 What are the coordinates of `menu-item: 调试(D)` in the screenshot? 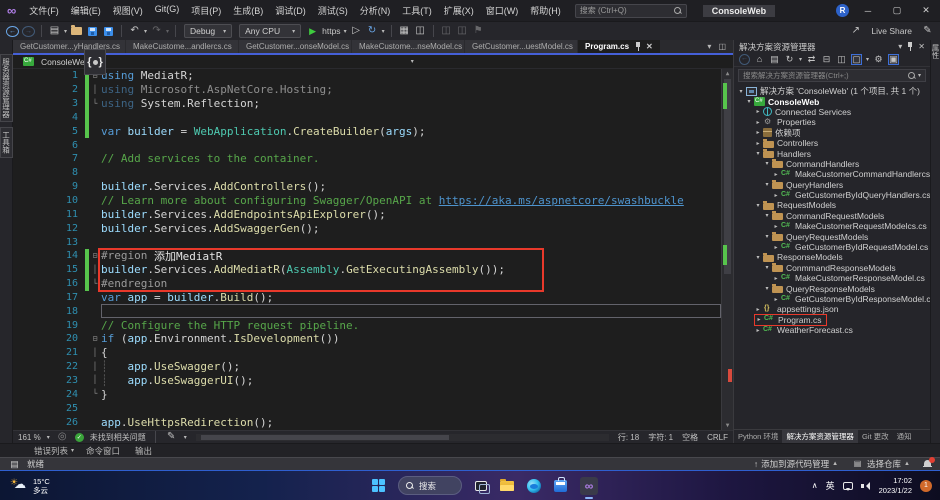 It's located at (290, 10).